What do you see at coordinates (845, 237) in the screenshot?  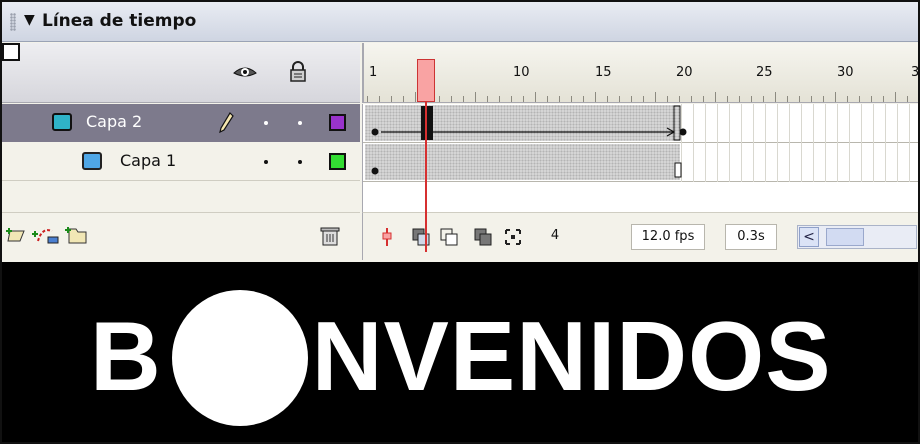 I see `scroll-thumb` at bounding box center [845, 237].